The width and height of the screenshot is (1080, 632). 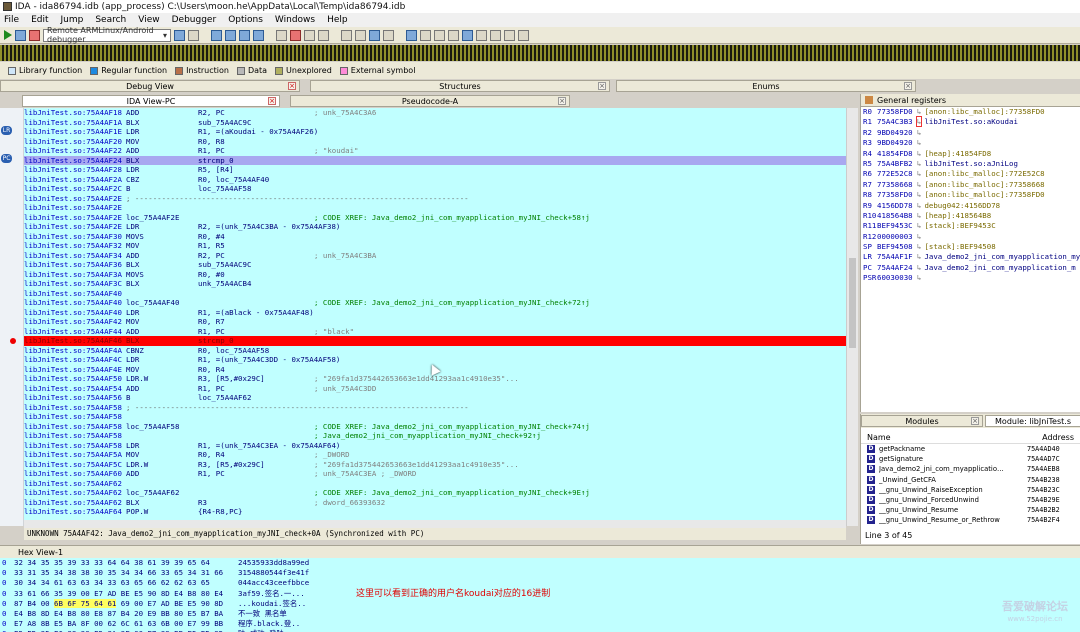 What do you see at coordinates (216, 35) in the screenshot?
I see `step-into-icon` at bounding box center [216, 35].